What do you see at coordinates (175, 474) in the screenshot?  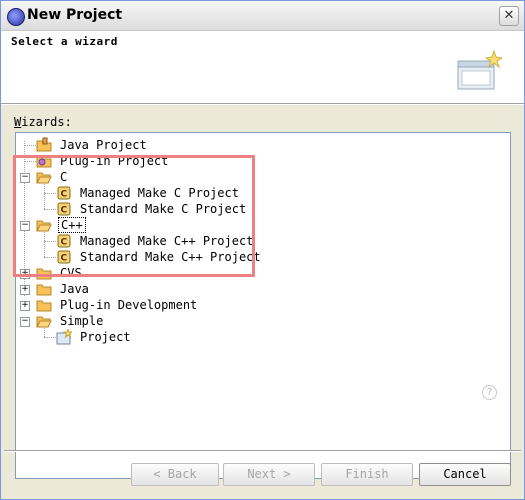 I see `back-button: < Back` at bounding box center [175, 474].